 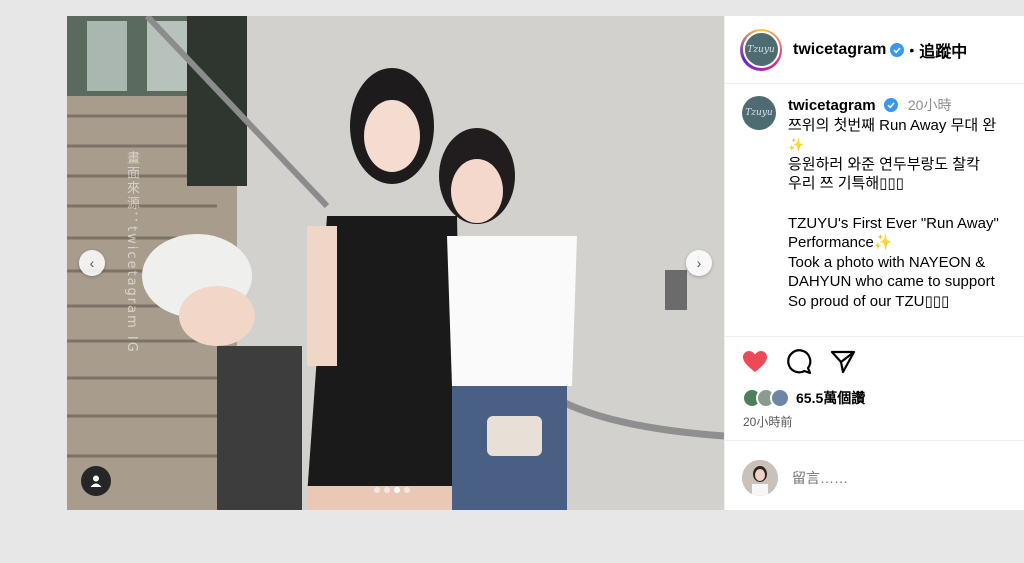 I want to click on tagged-users-button, so click(x=96, y=481).